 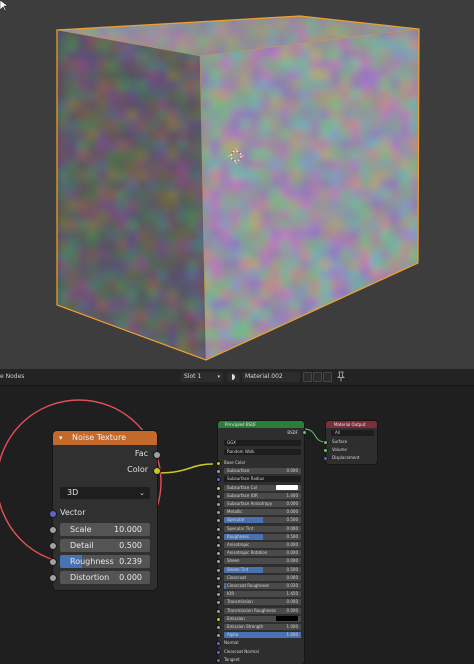 I want to click on bsdf-input-label: Transmission Roughness, so click(x=251, y=610).